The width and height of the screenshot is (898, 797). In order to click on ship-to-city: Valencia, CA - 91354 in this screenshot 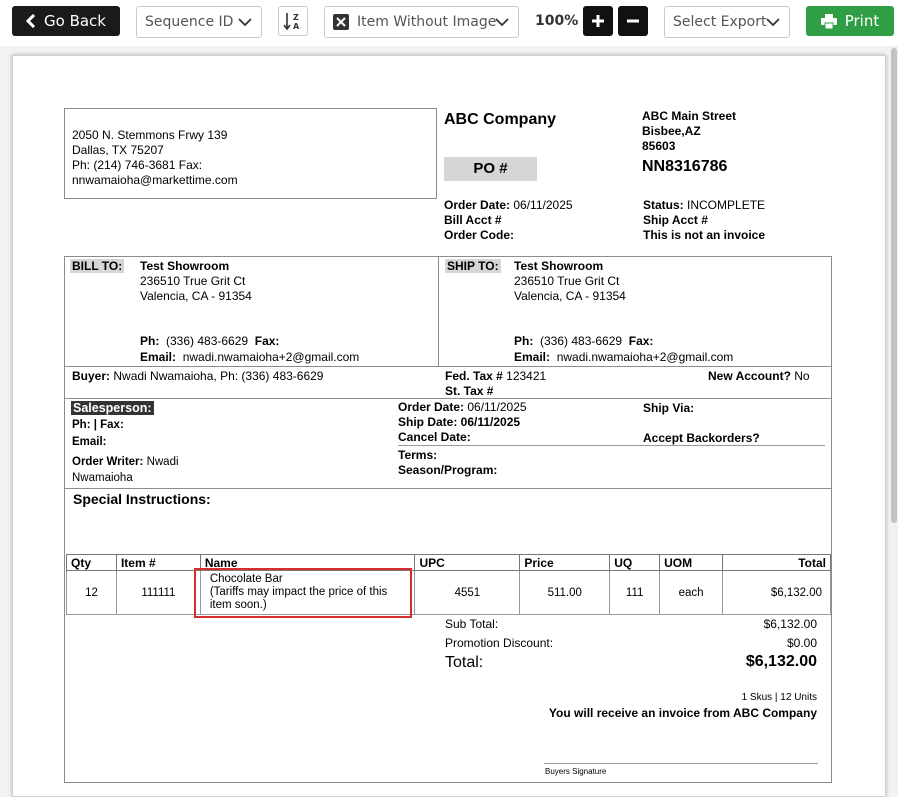, I will do `click(570, 296)`.